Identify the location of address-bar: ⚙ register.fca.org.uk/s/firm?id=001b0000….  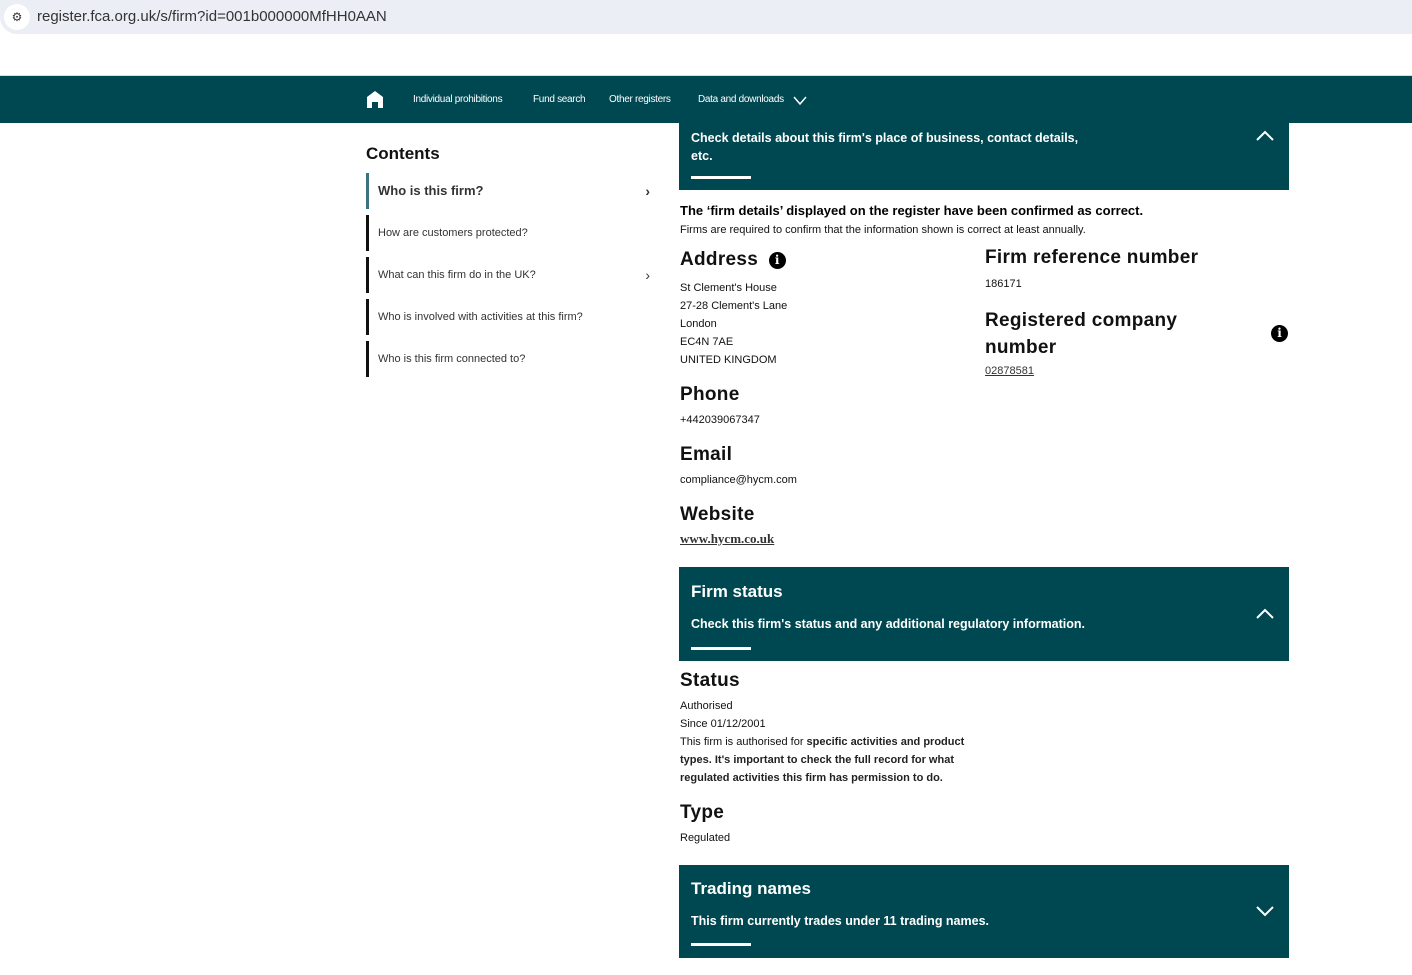
(706, 17).